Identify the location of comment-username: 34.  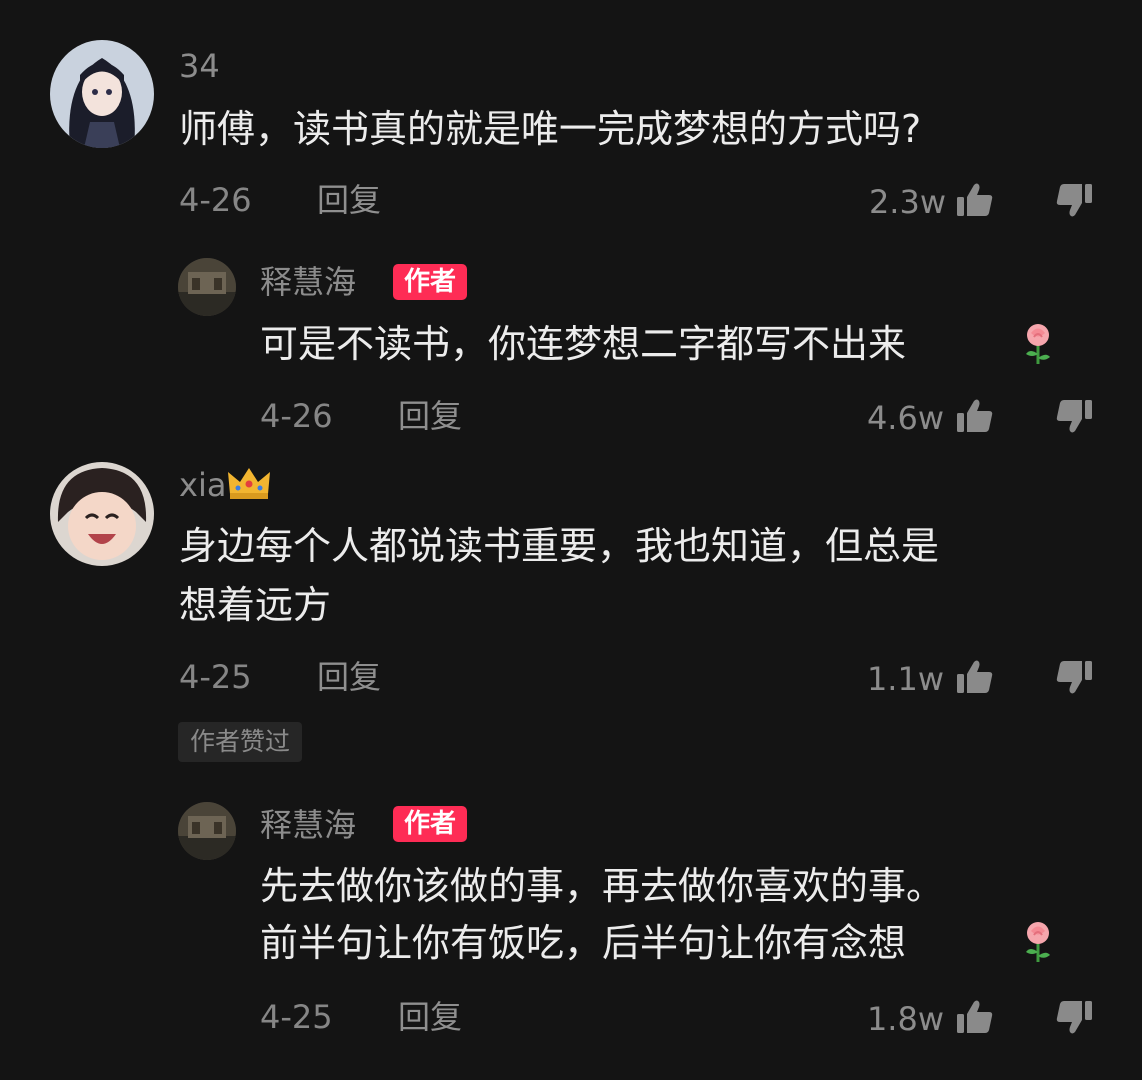
(199, 66).